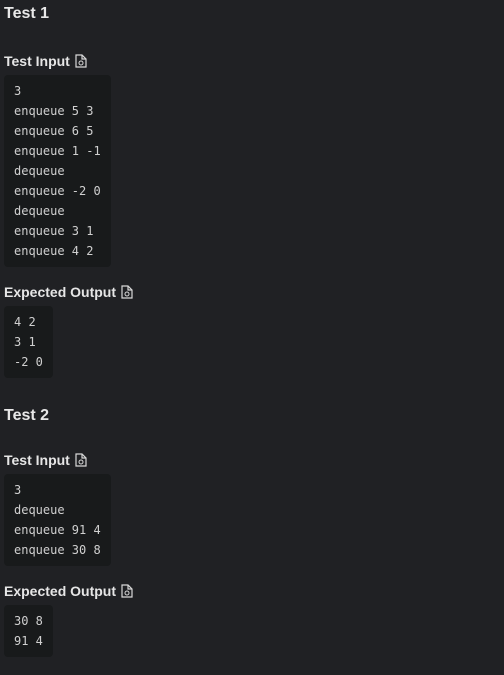  What do you see at coordinates (54, 251) in the screenshot?
I see `code-line: enqueue 4 2` at bounding box center [54, 251].